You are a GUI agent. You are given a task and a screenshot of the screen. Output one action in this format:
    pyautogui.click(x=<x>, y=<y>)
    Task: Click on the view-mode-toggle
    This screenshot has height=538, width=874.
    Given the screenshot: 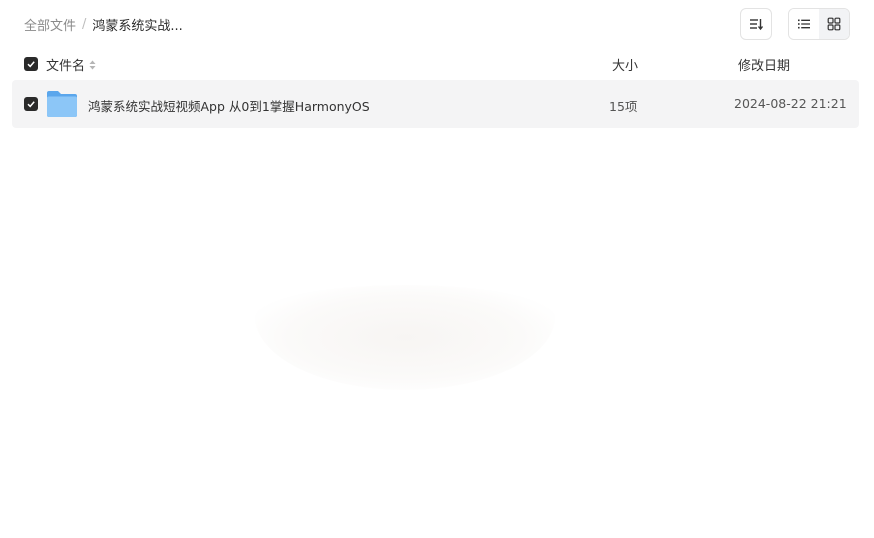 What is the action you would take?
    pyautogui.click(x=819, y=24)
    